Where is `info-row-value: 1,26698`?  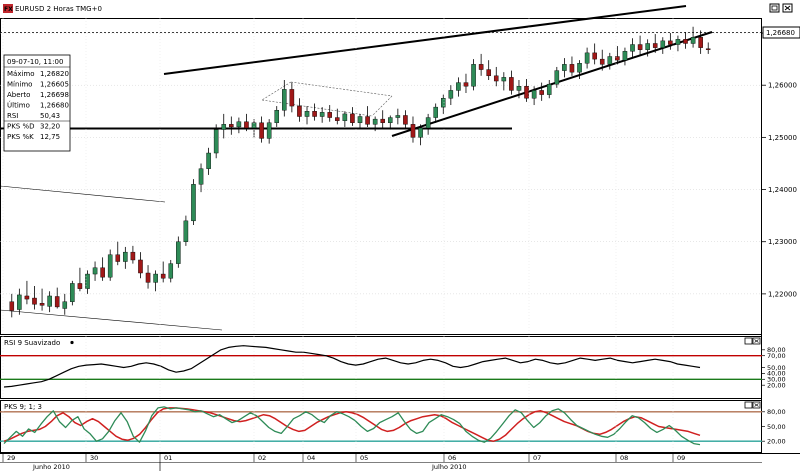 info-row-value: 1,26698 is located at coordinates (54, 95).